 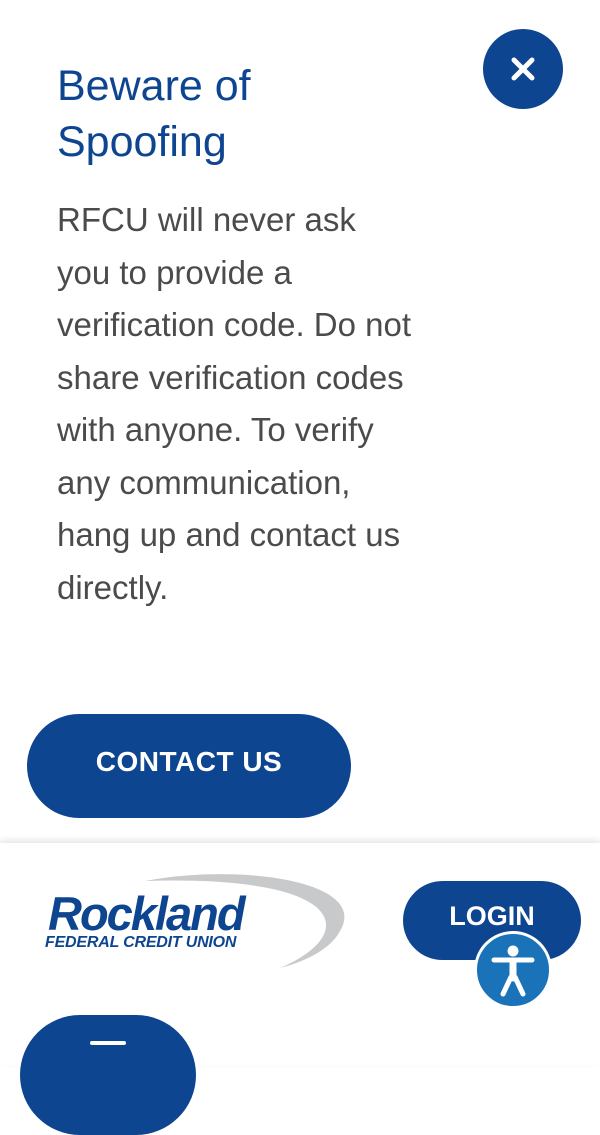 I want to click on close-button, so click(x=523, y=69).